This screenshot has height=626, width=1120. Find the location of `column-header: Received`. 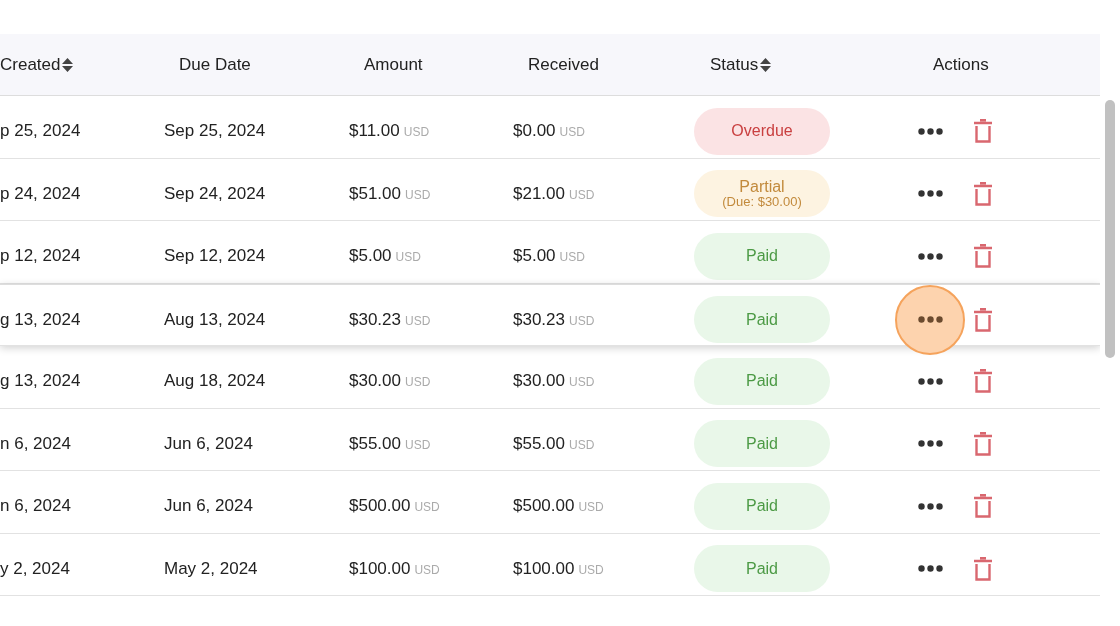

column-header: Received is located at coordinates (563, 64).